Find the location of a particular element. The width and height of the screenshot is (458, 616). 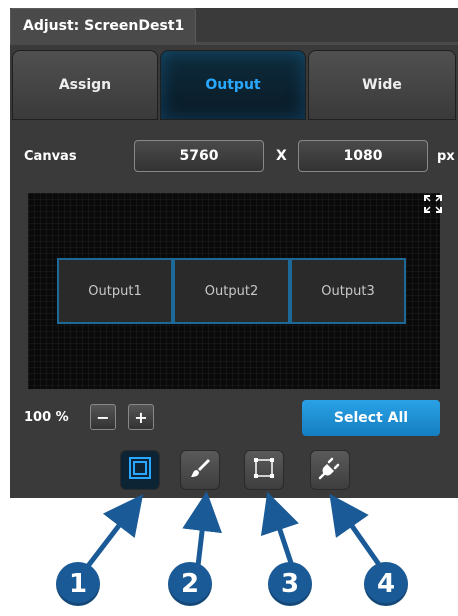

callout-arrows is located at coordinates (234, 529).